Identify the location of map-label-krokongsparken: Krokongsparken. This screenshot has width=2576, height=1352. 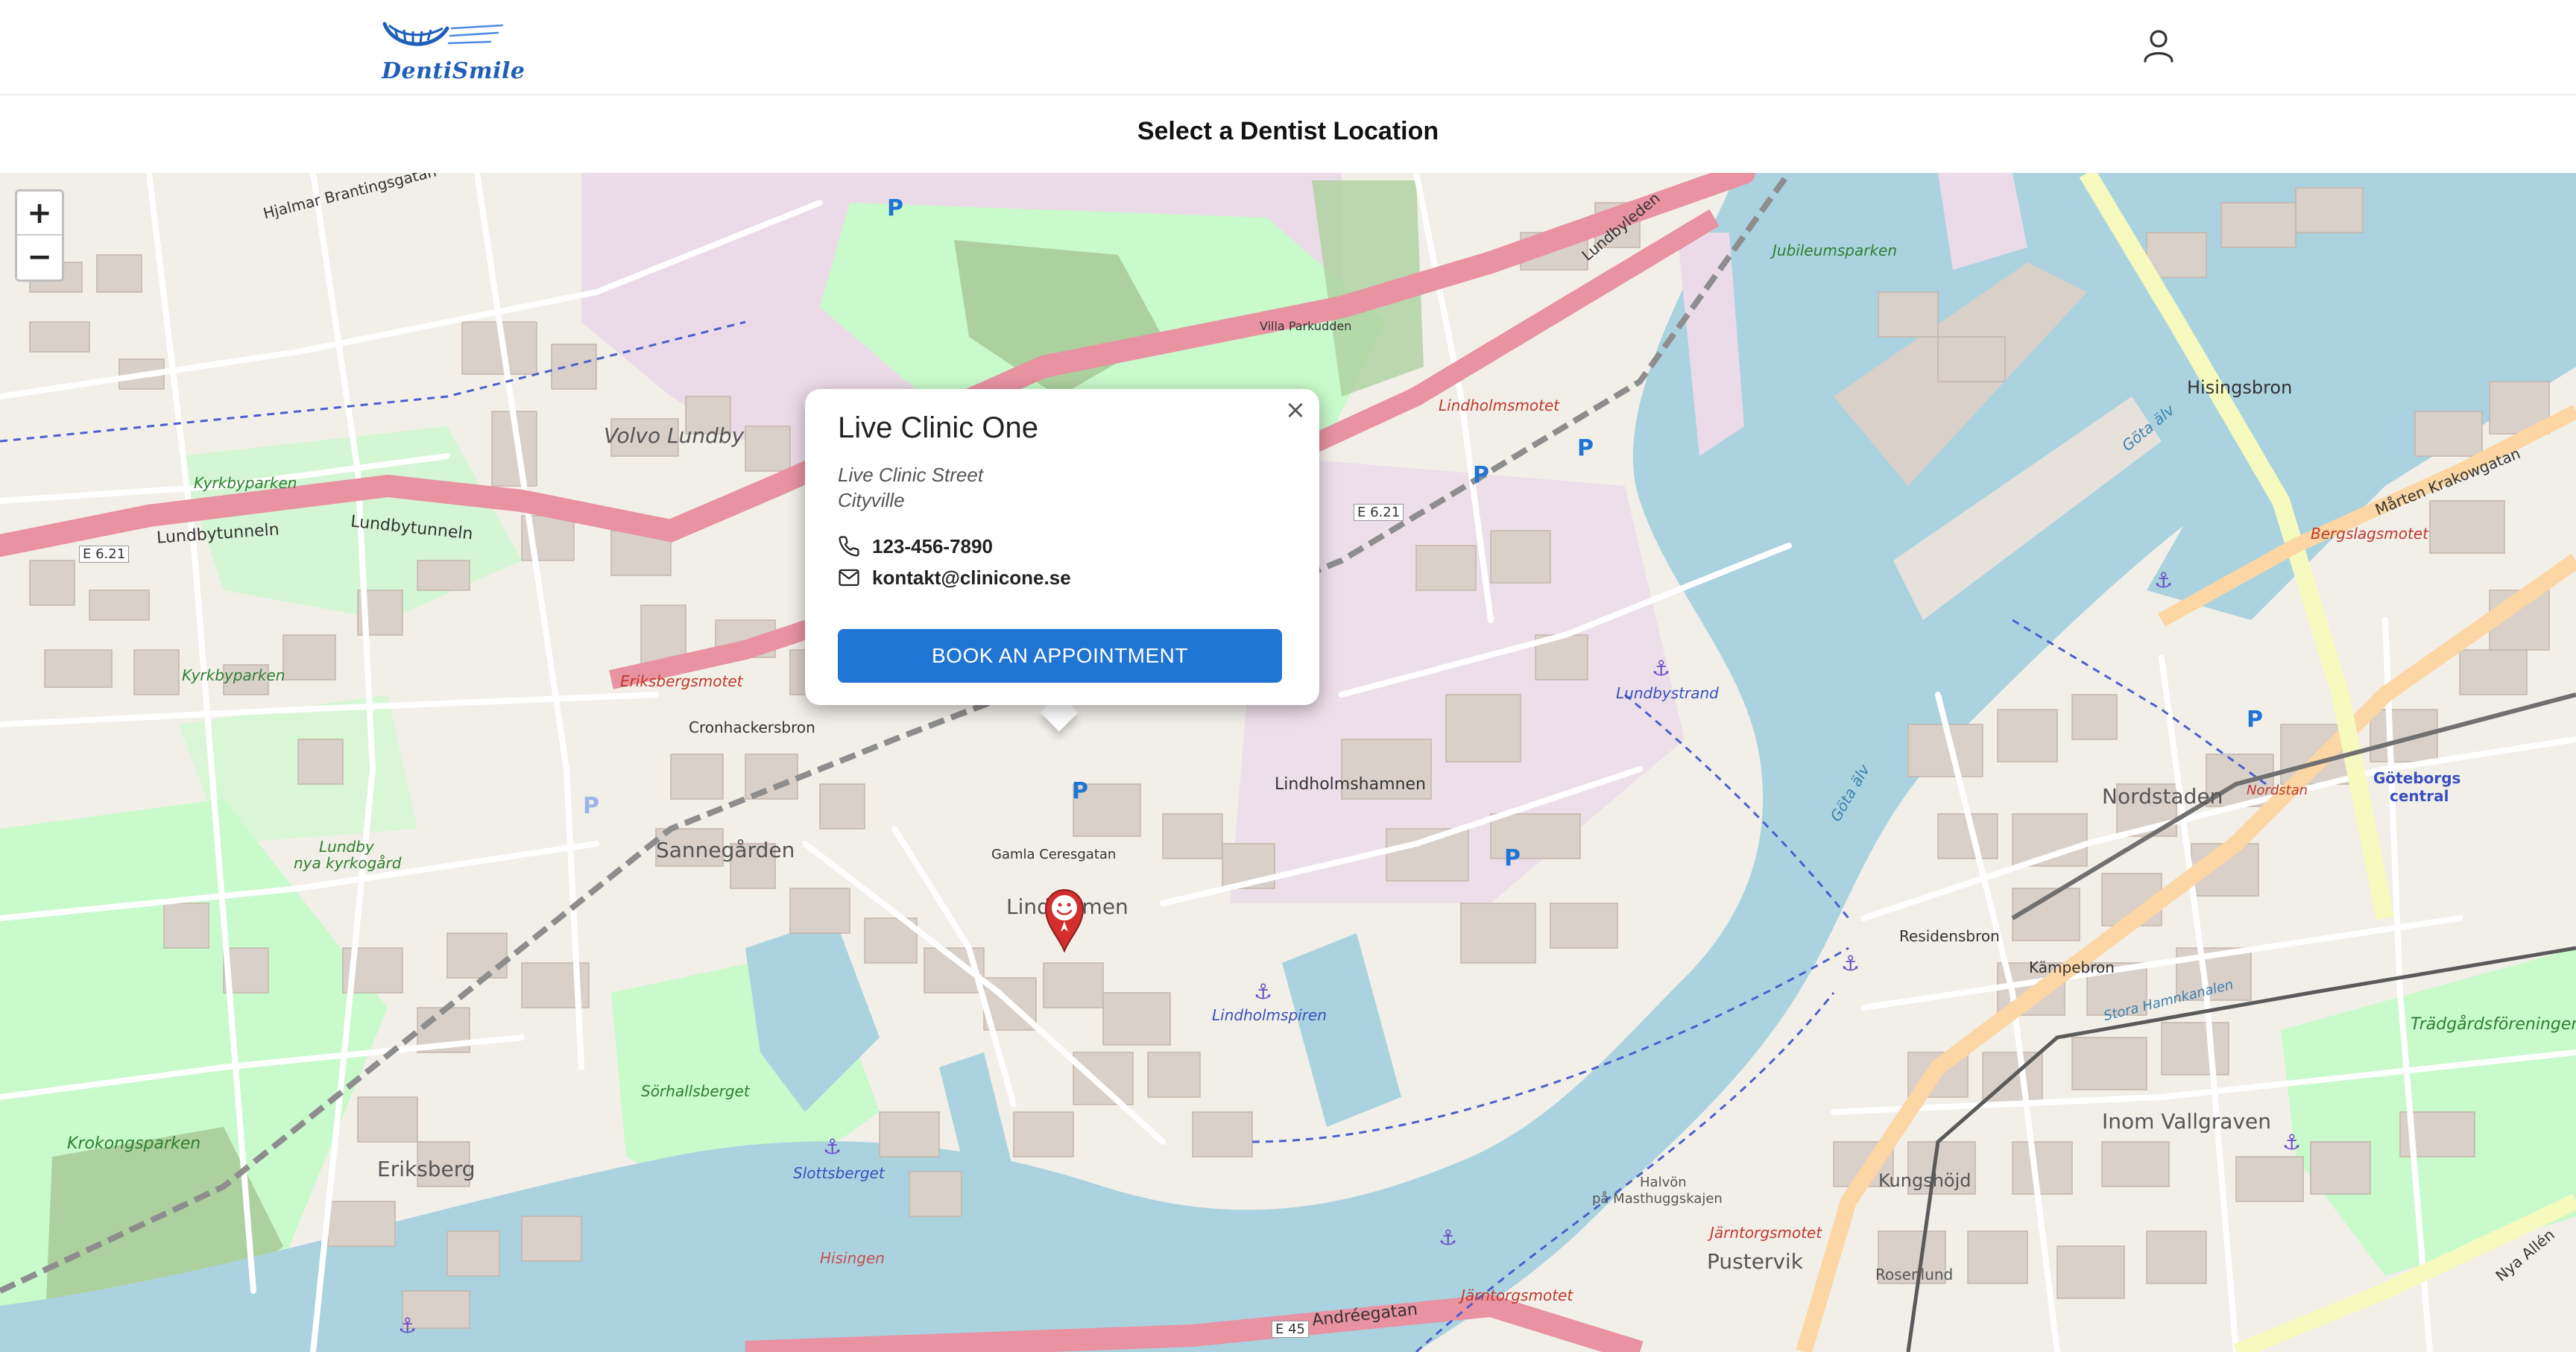
(134, 1143).